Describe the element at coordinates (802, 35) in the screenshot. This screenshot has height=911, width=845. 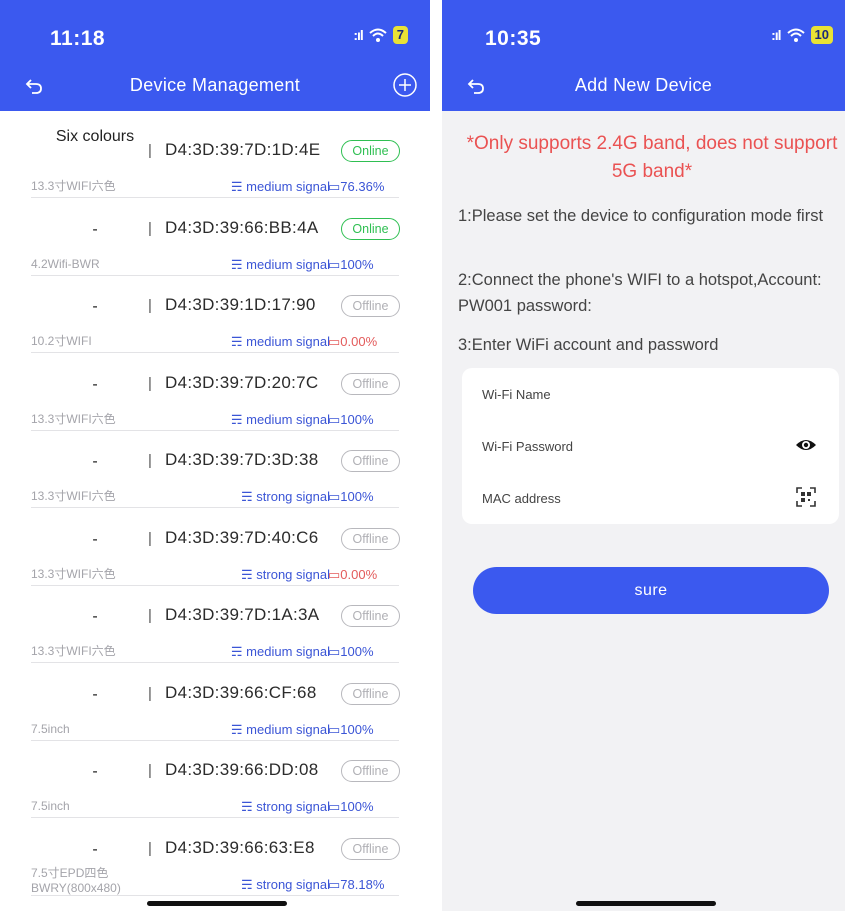
I see `status-icons: :ıl 10` at that location.